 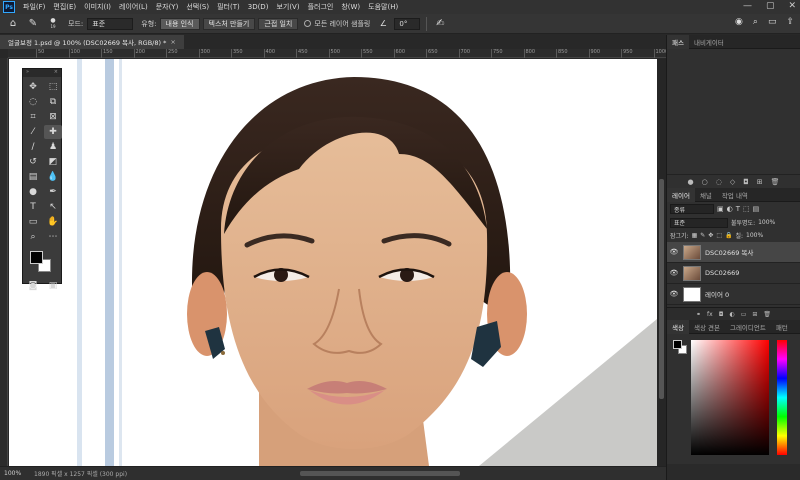 What do you see at coordinates (728, 235) in the screenshot?
I see `lock-all-icon: 🔒` at bounding box center [728, 235].